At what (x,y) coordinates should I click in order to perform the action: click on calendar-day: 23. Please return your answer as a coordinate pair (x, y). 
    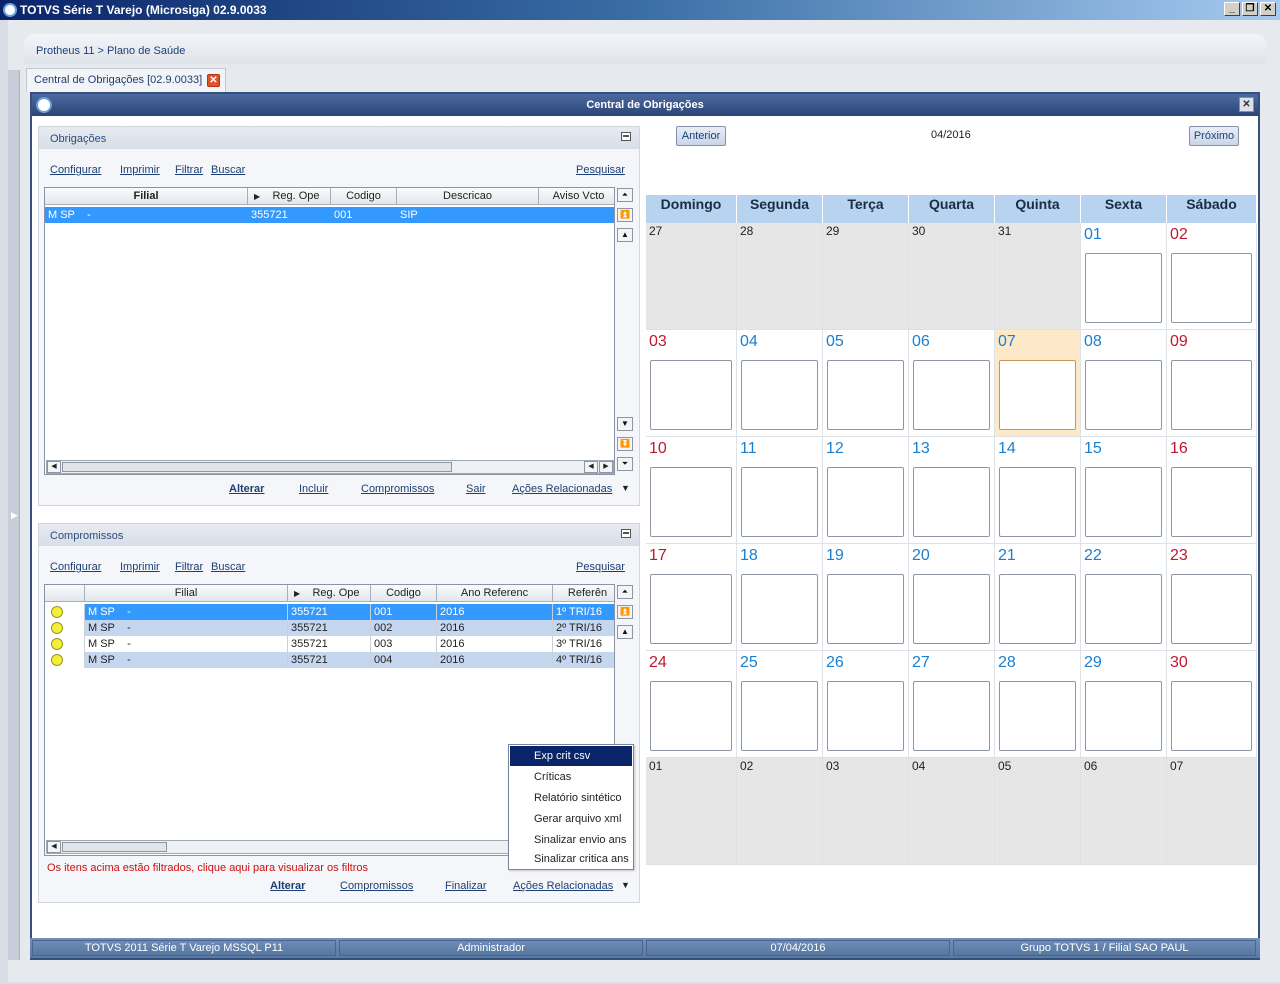
    Looking at the image, I should click on (1212, 597).